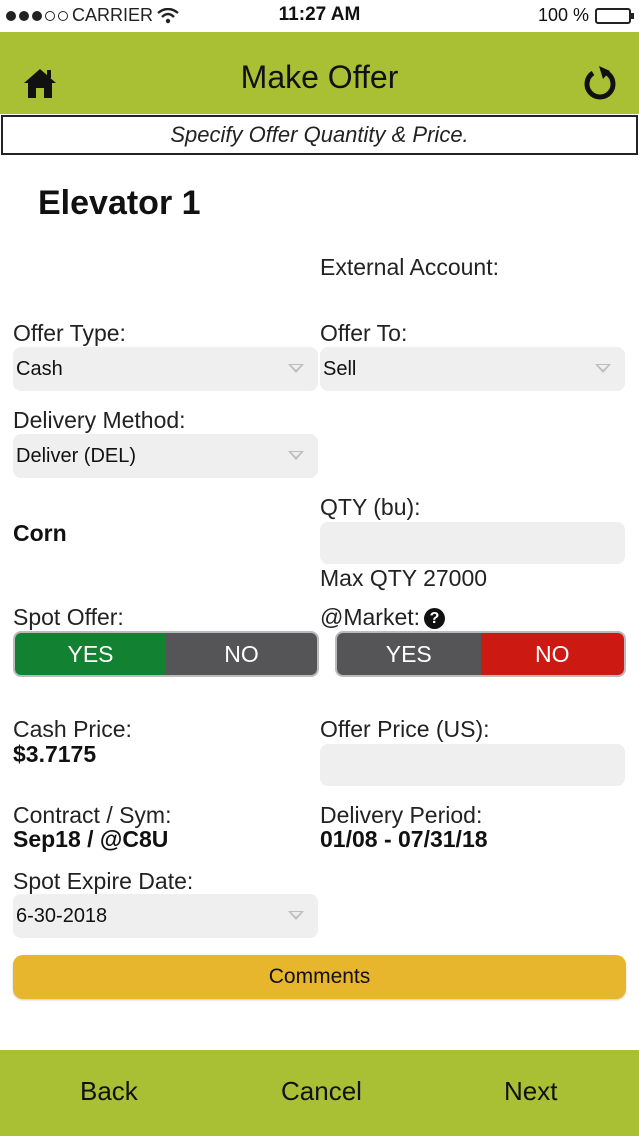 This screenshot has width=639, height=1136. Describe the element at coordinates (409, 267) in the screenshot. I see `external-account-label: External Account:` at that location.